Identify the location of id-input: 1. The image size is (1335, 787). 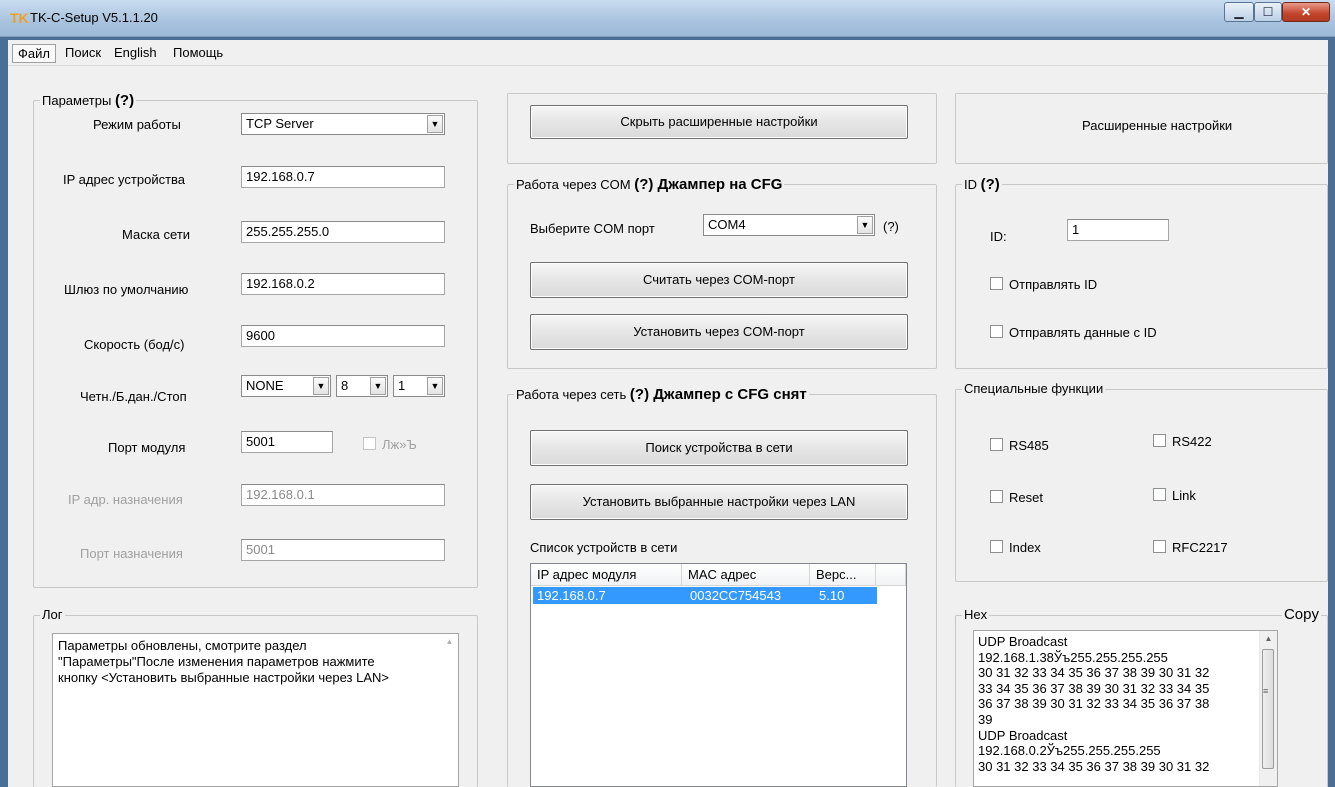
(1118, 230).